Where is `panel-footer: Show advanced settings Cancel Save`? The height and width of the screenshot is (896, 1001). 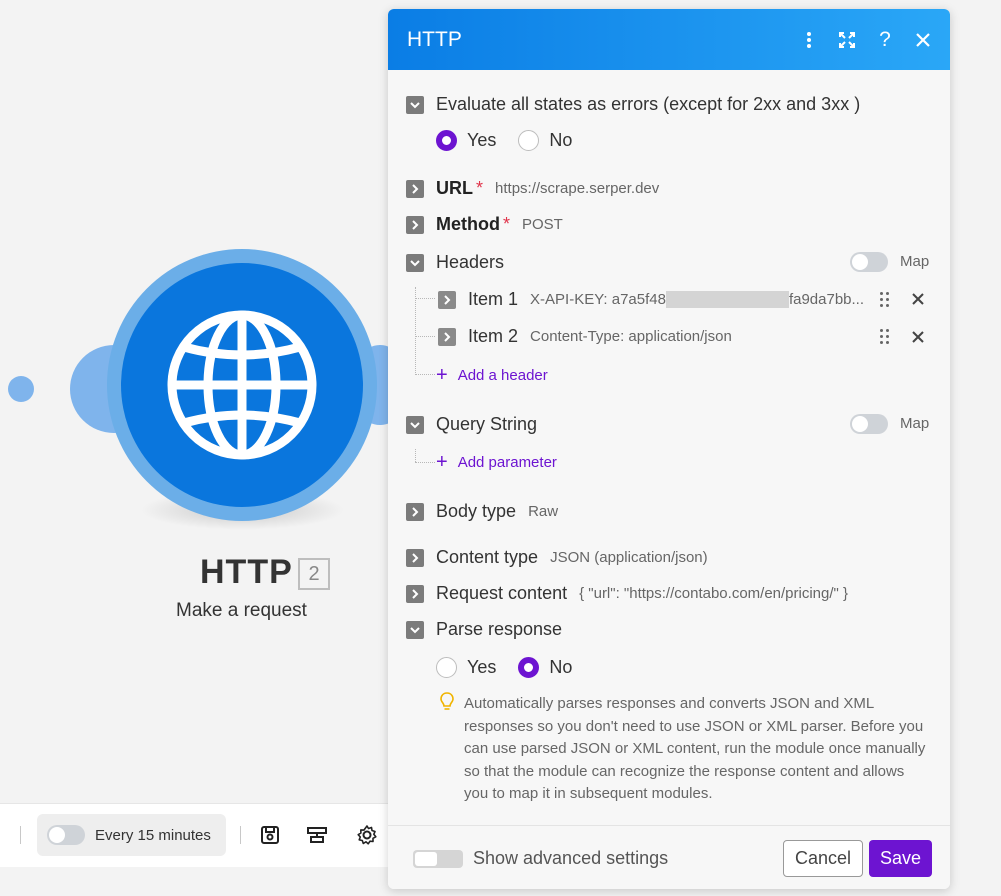
panel-footer: Show advanced settings Cancel Save is located at coordinates (669, 857).